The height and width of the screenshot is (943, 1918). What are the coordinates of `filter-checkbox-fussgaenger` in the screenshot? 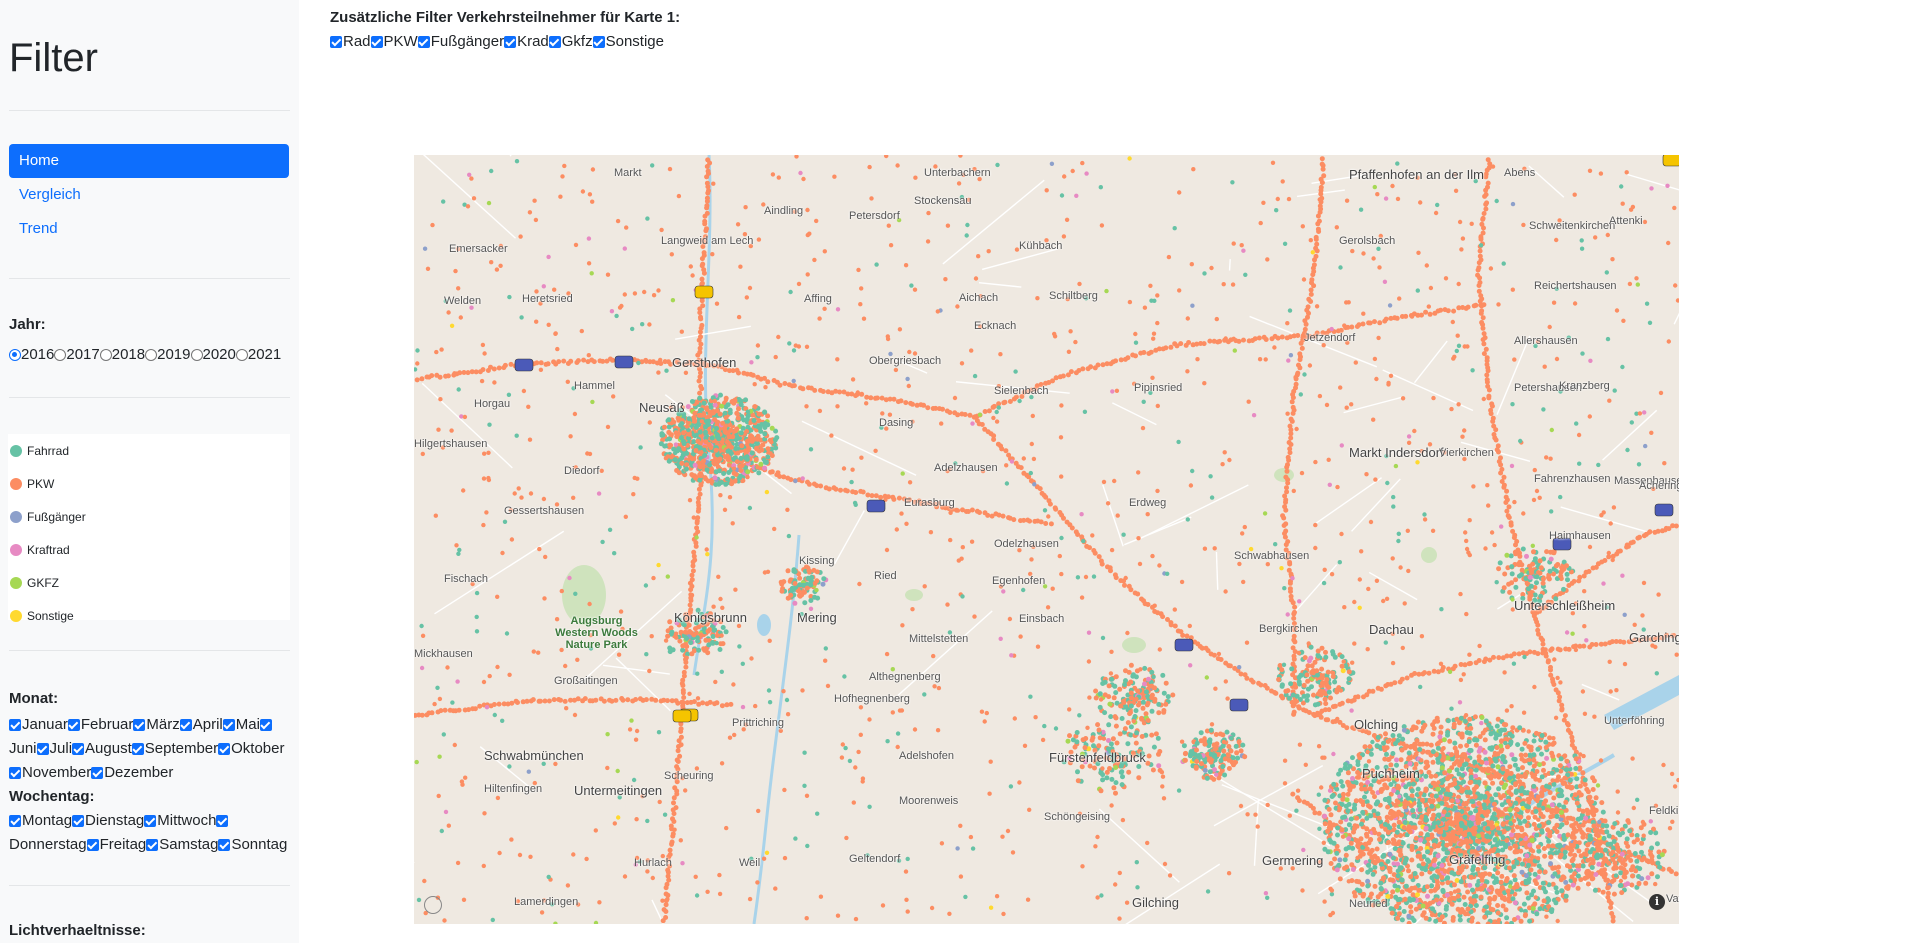 It's located at (423, 41).